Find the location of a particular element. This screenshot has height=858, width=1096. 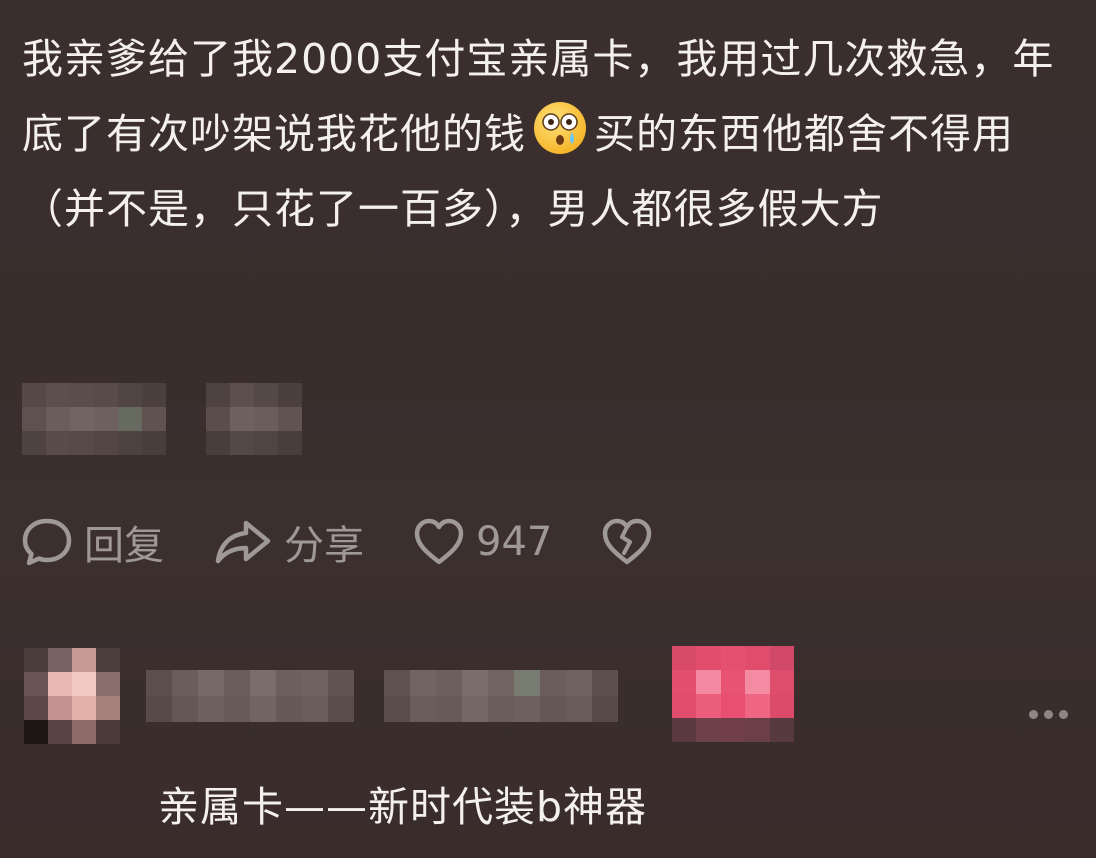

like-button: 947 is located at coordinates (482, 542).